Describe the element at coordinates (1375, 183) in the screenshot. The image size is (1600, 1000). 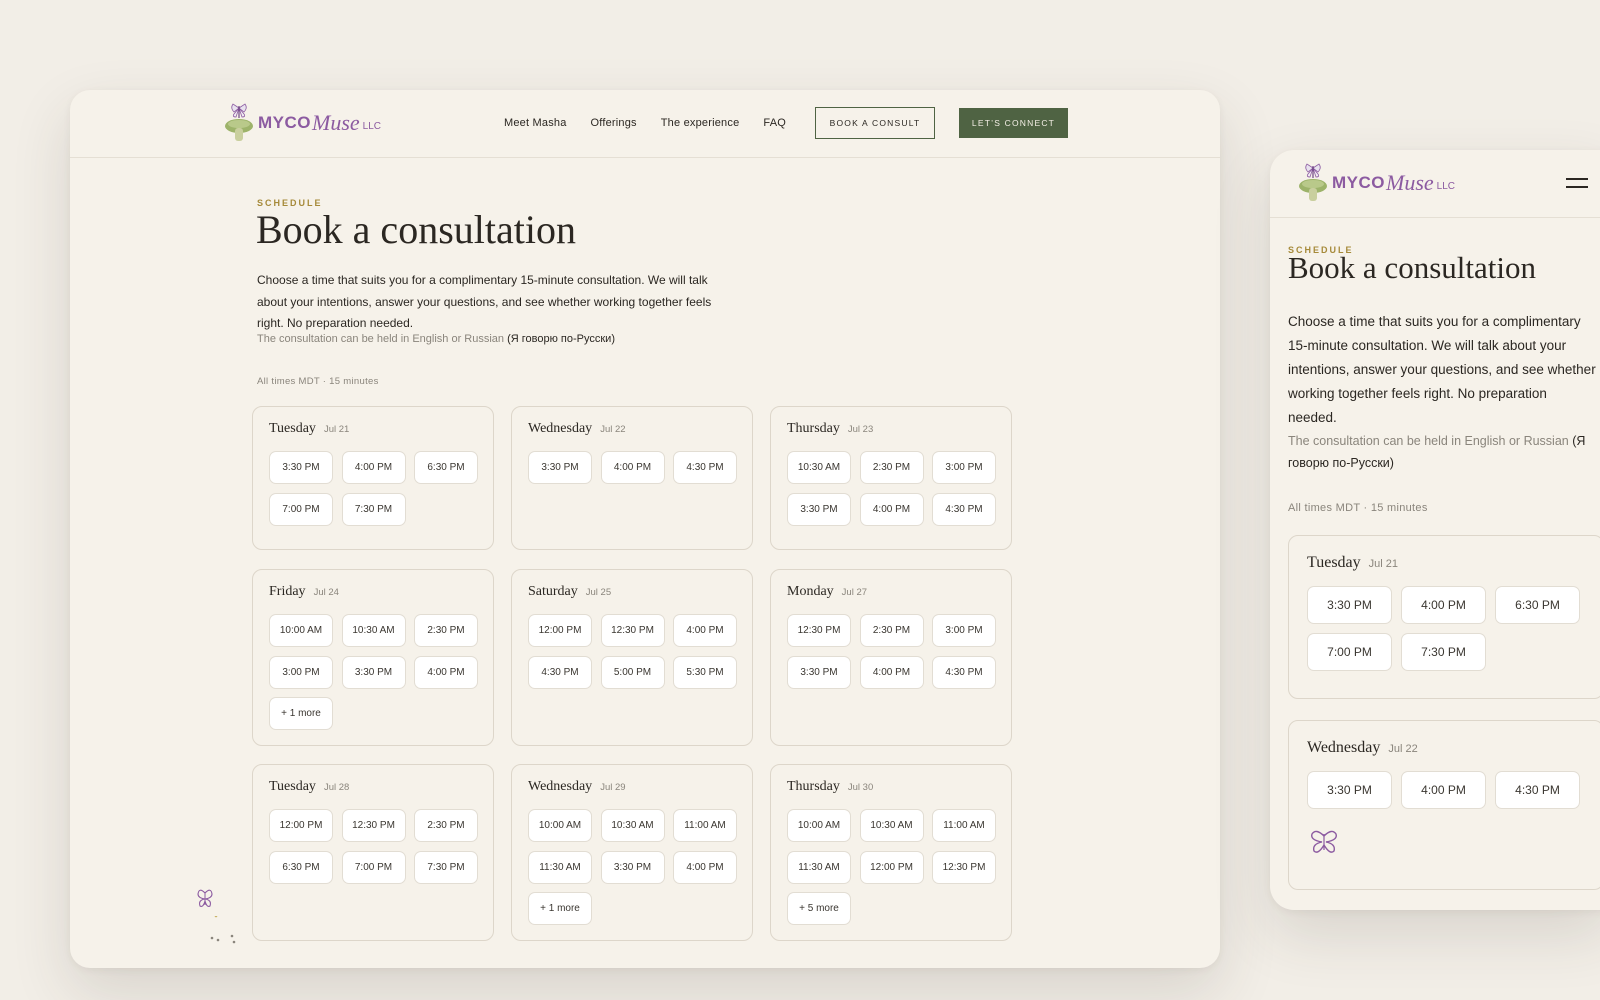
I see `mobile-site-logo: MYCO Muse LLC` at that location.